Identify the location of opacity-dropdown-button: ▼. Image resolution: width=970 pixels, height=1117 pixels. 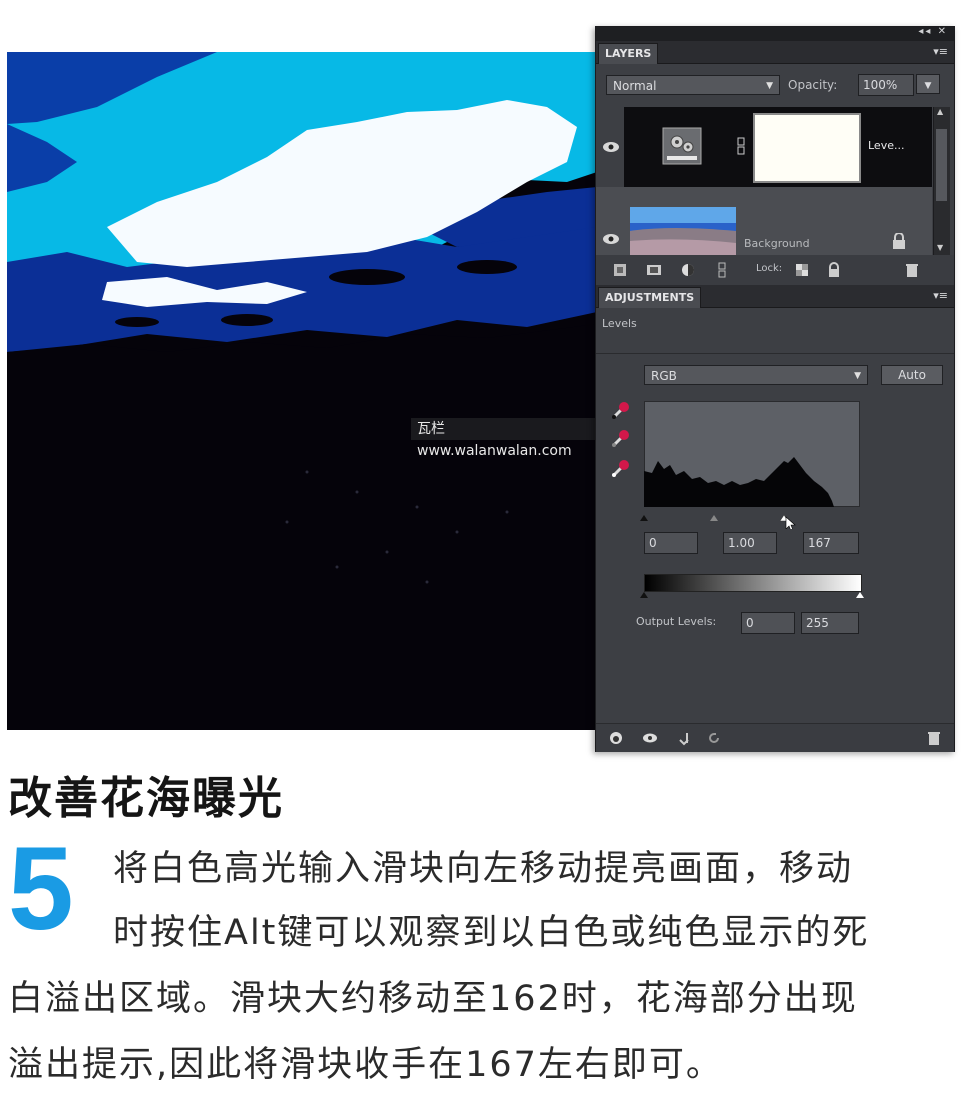
(928, 84).